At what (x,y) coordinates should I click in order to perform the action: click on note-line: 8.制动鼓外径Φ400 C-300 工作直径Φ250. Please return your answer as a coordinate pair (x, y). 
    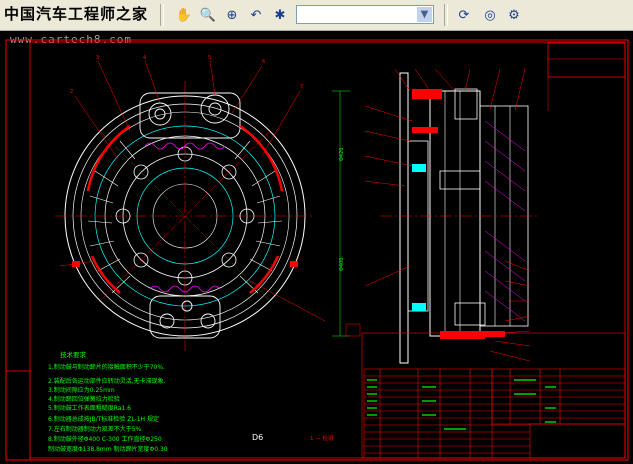
    Looking at the image, I should click on (105, 439).